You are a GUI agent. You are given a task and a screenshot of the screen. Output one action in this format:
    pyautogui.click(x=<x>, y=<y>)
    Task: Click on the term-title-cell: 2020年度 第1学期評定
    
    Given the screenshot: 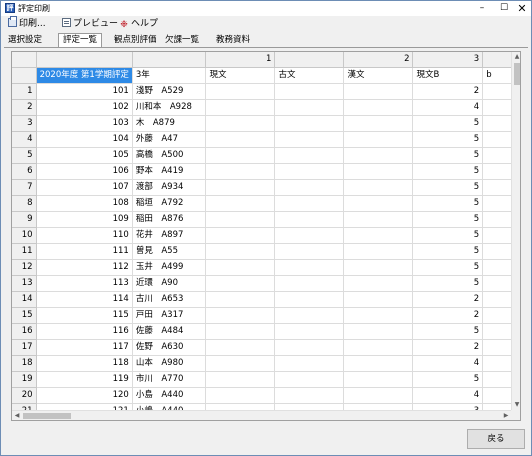 What is the action you would take?
    pyautogui.click(x=84, y=76)
    